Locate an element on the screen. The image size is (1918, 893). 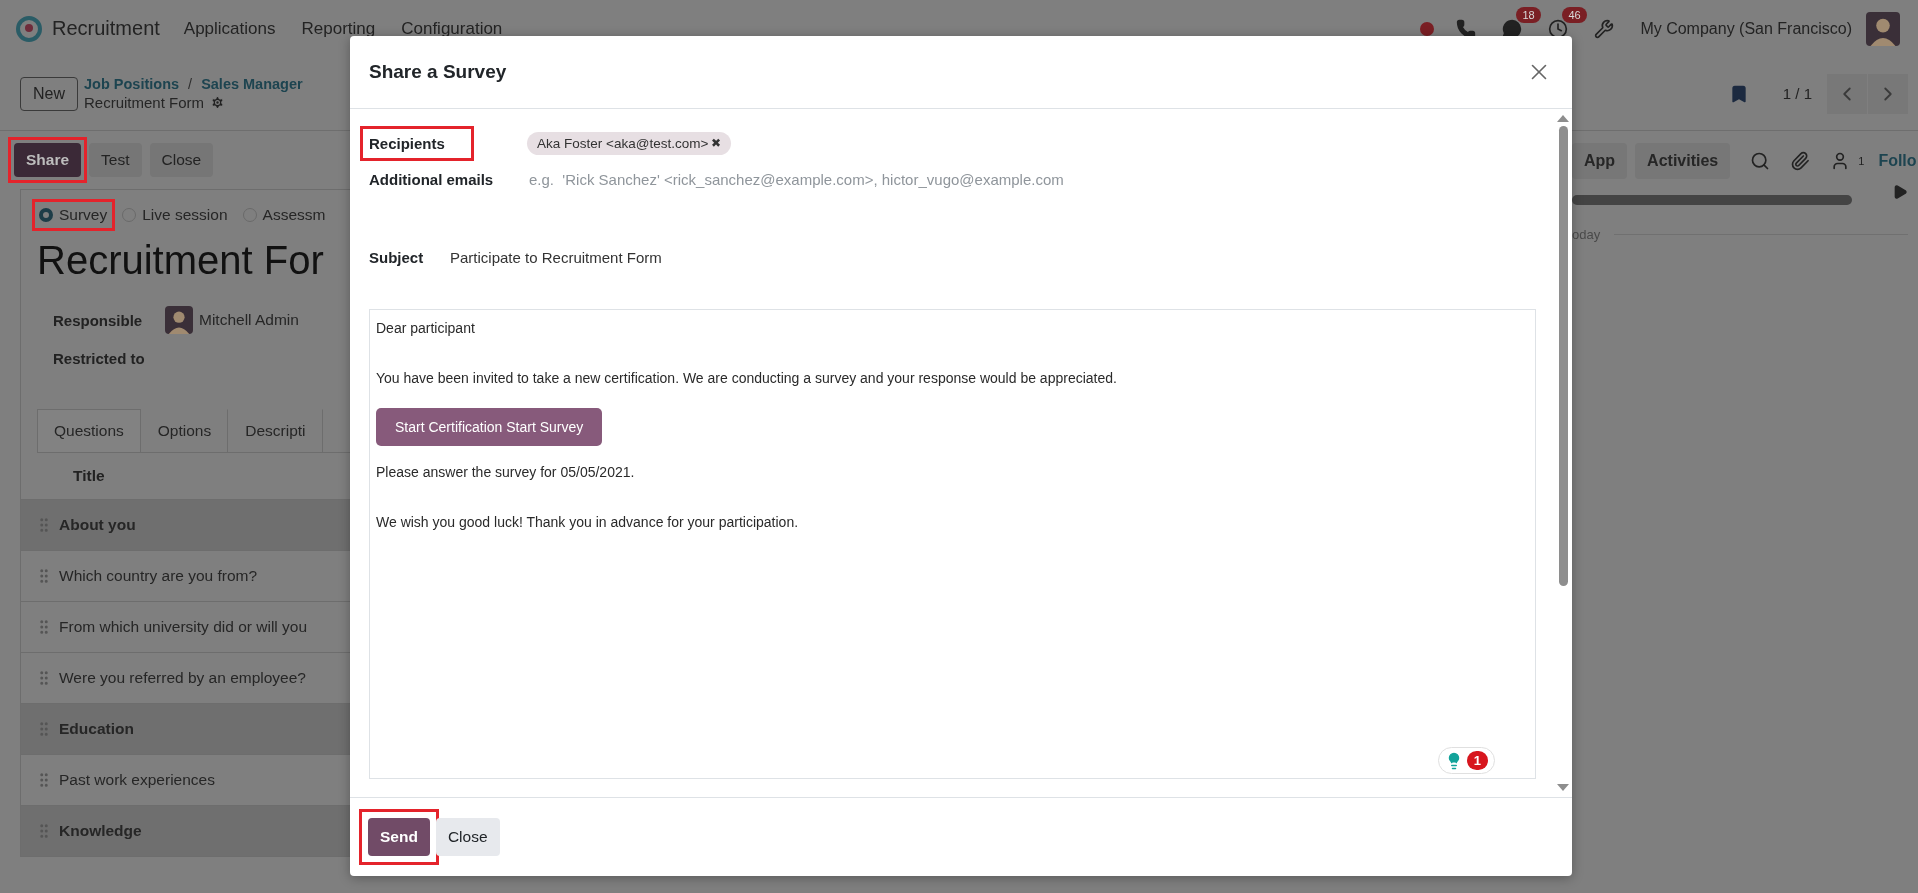
tag-label: Aka Foster <aka@test.com> is located at coordinates (623, 143).